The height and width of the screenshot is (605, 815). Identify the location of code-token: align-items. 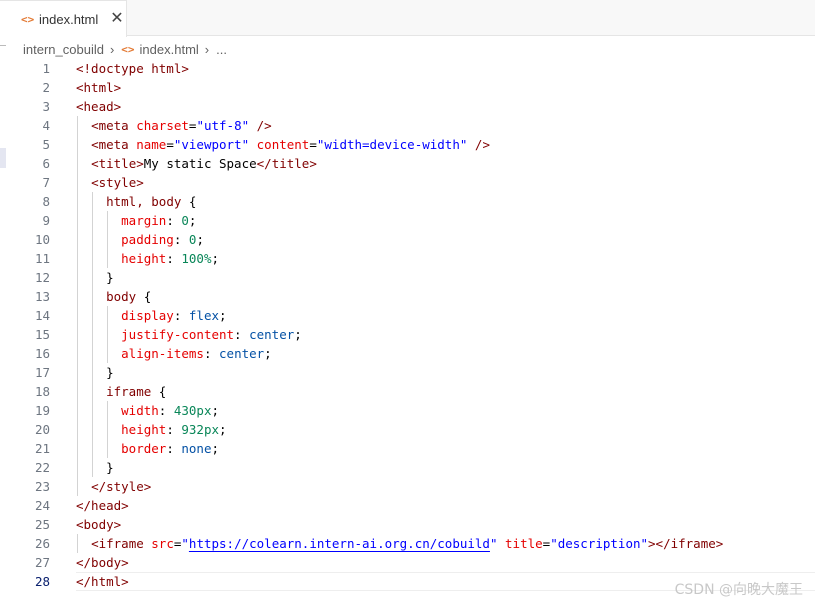
(162, 353).